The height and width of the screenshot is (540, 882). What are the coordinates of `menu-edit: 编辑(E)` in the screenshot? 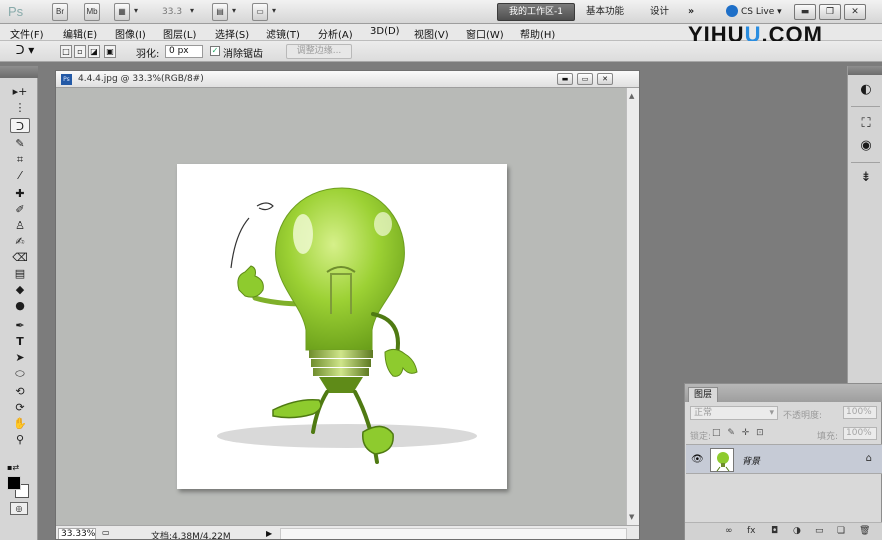 It's located at (80, 33).